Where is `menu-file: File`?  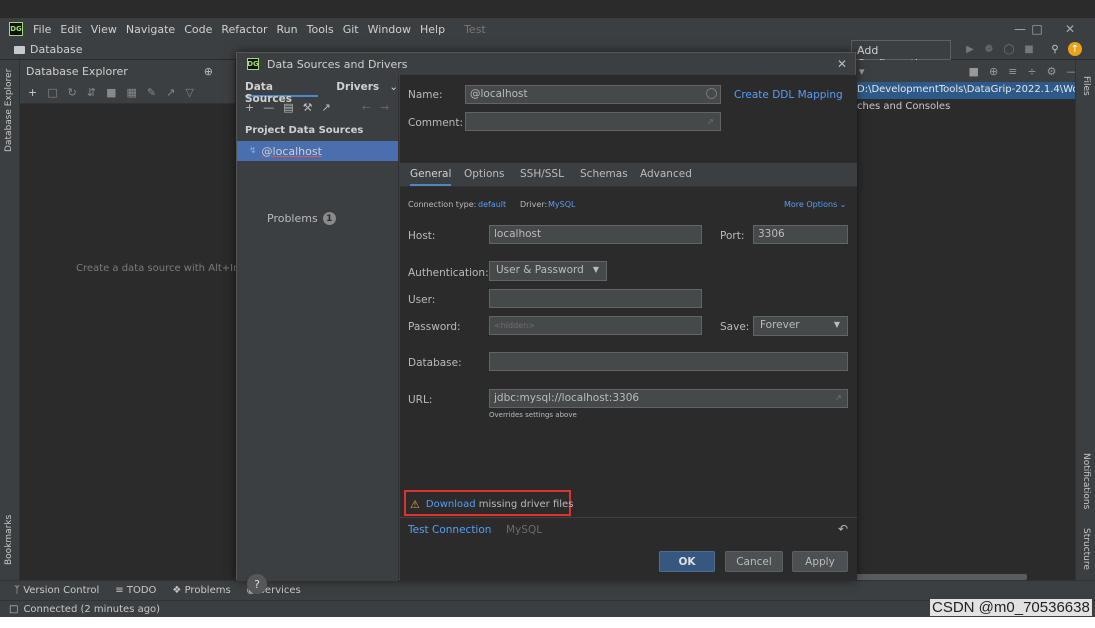 menu-file: File is located at coordinates (42, 29).